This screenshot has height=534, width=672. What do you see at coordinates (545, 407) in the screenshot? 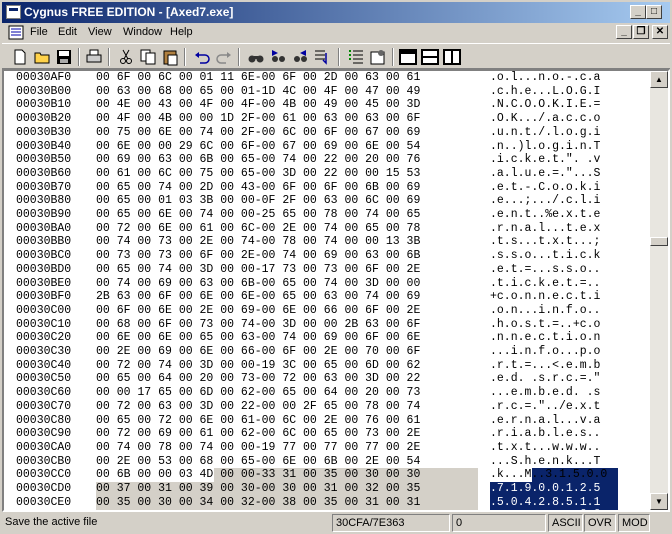
I see `ascii-text: .r.c.=."../e.x.t` at bounding box center [545, 407].